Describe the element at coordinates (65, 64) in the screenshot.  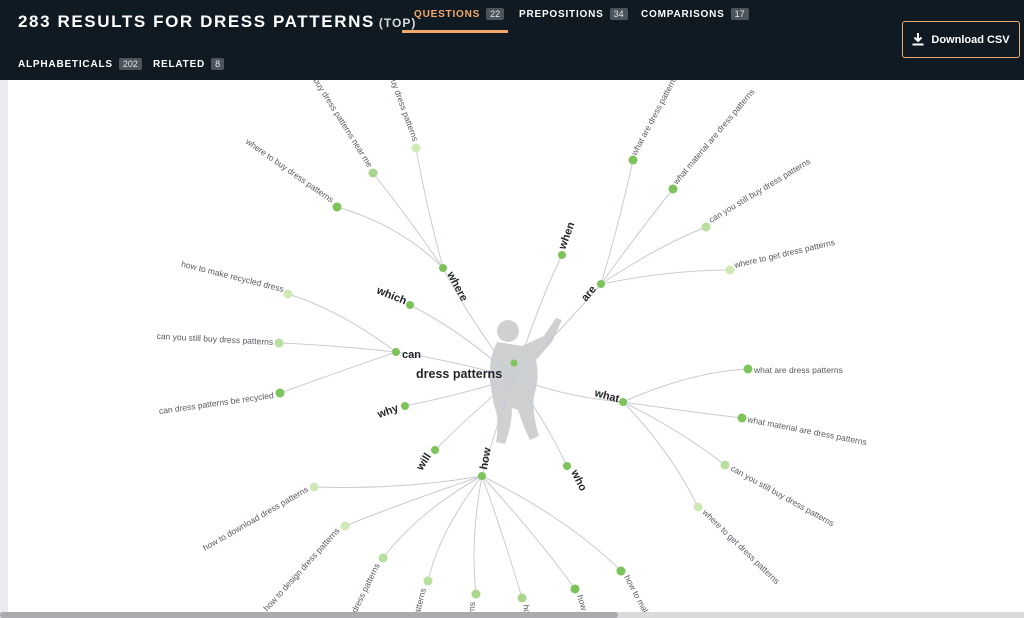
I see `tab-alphabeticals-label: ALPHABETICALS` at that location.